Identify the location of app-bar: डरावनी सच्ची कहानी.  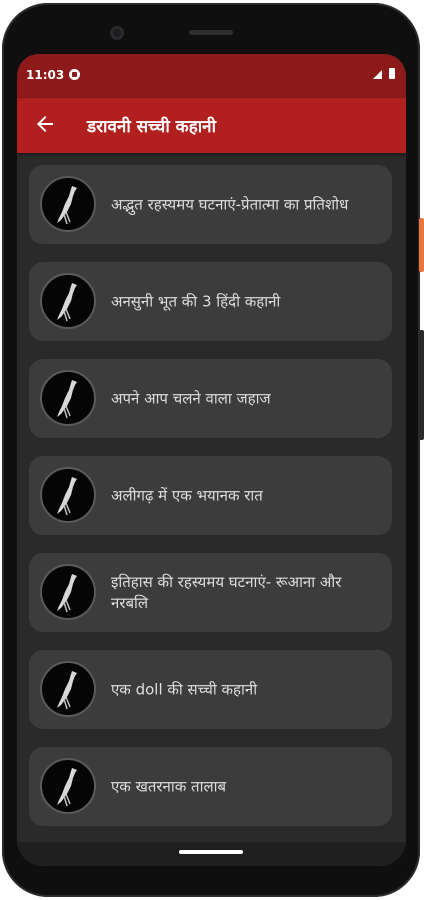
(211, 125).